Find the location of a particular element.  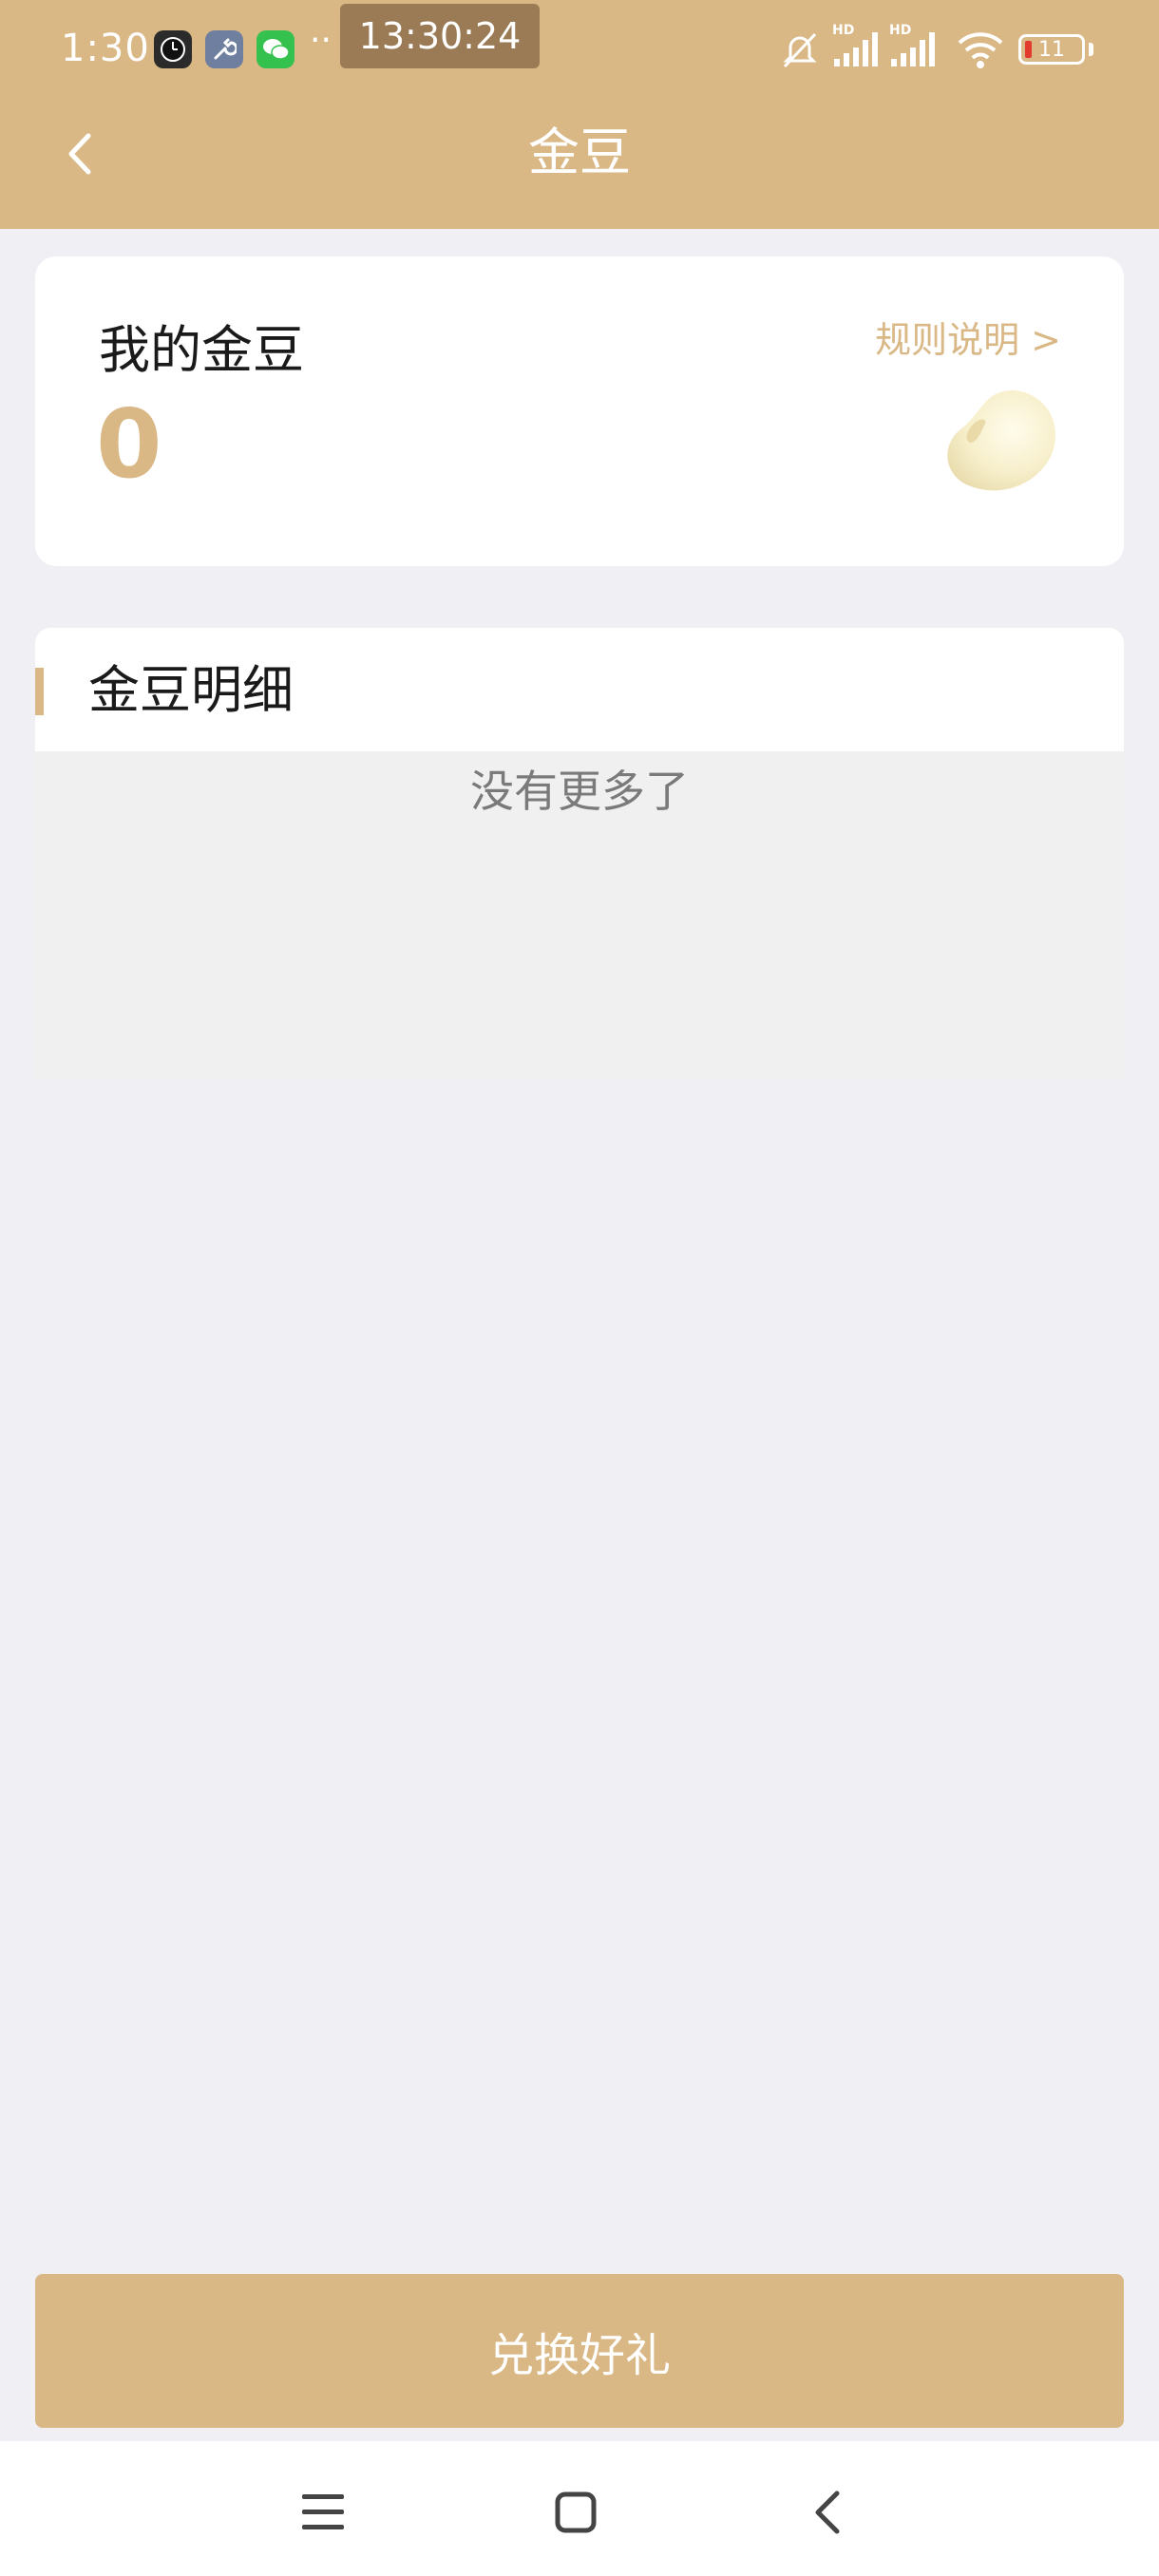

system-nav-bar is located at coordinates (579, 2508).